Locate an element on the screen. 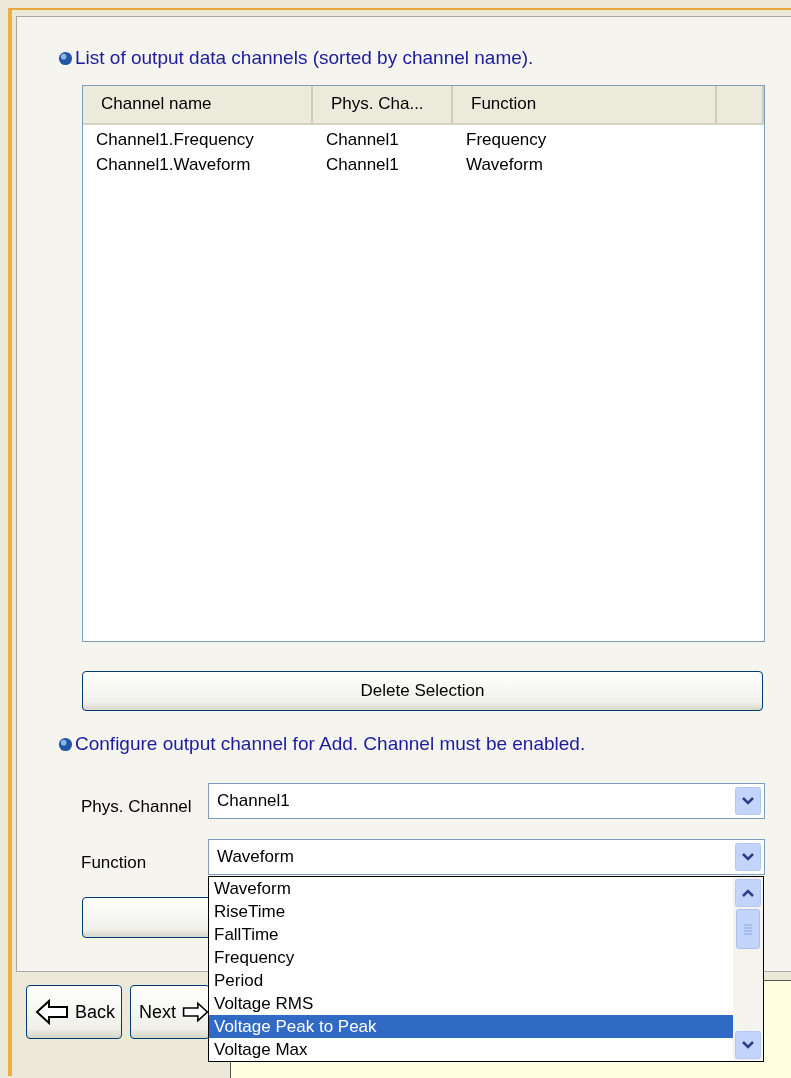 The image size is (791, 1078). dropdown-option: Frequency is located at coordinates (471, 957).